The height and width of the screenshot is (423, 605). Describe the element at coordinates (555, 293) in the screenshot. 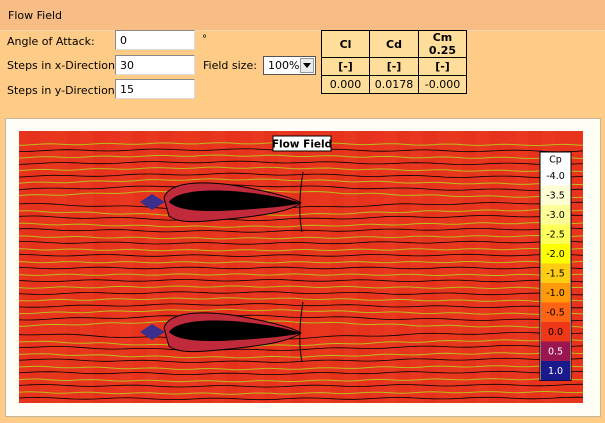

I see `legend-label: -1.0` at that location.